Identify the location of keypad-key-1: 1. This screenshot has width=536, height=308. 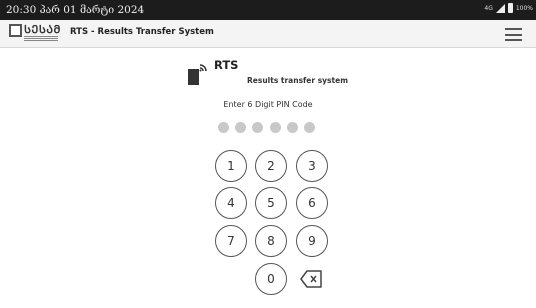
(231, 166).